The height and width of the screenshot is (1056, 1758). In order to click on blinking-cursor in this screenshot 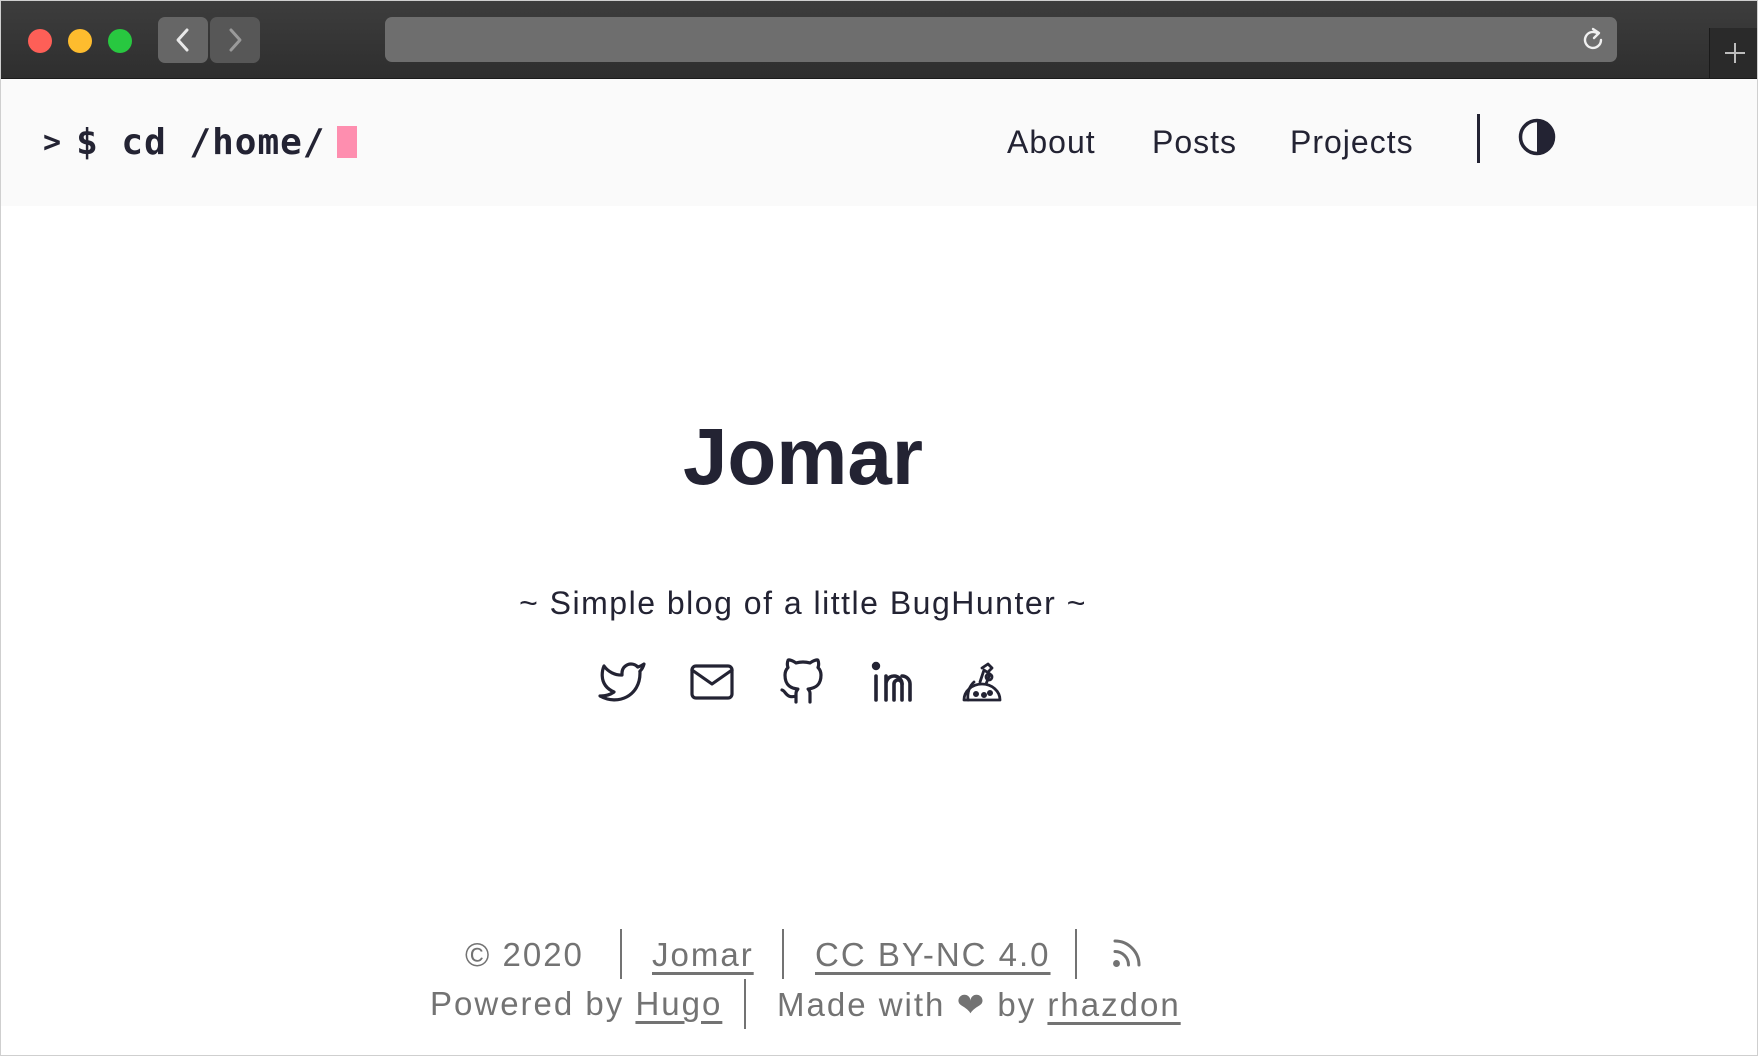, I will do `click(347, 142)`.